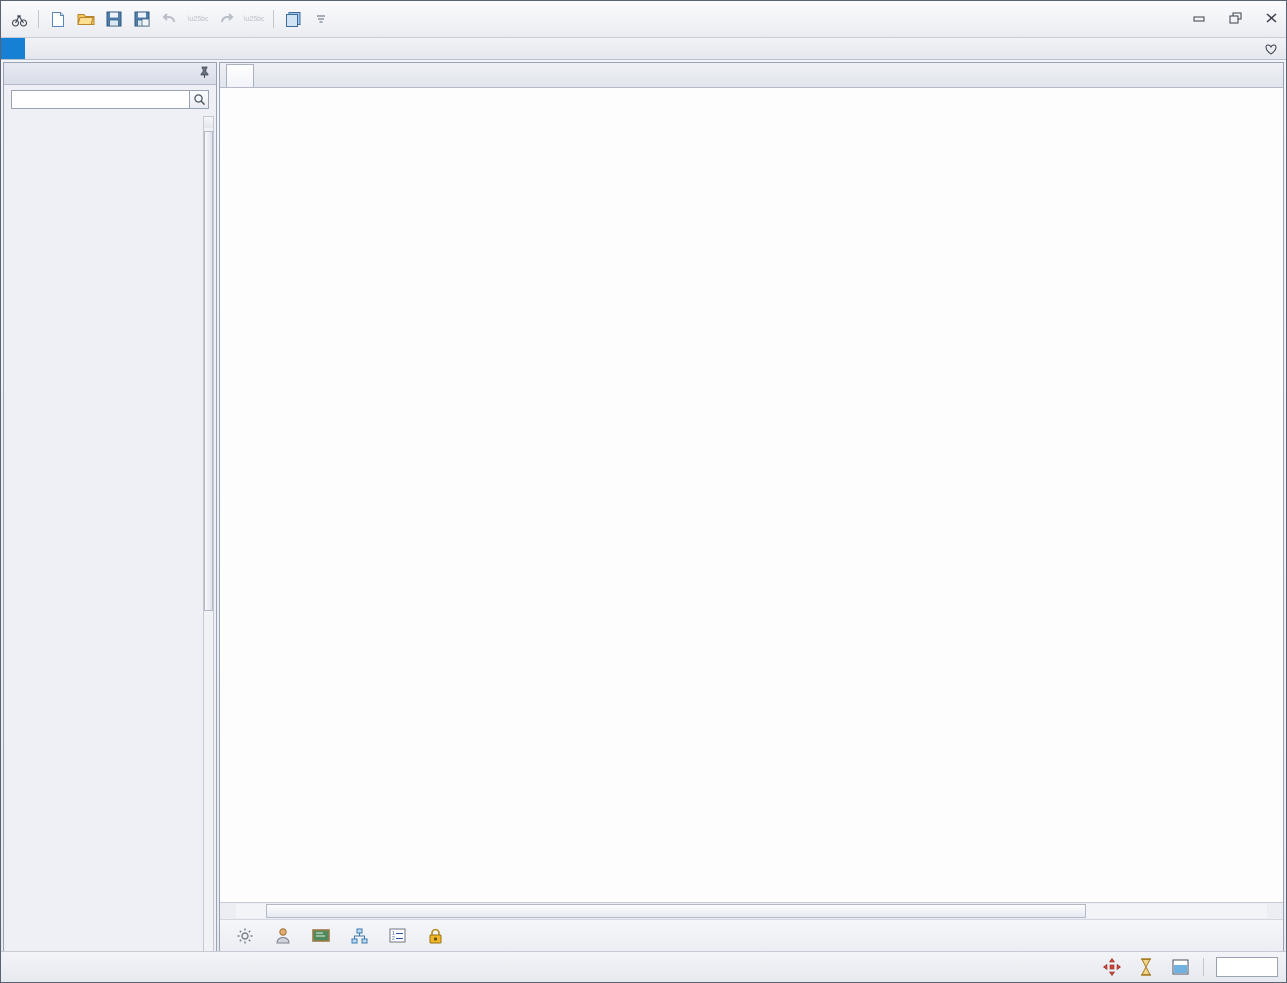 This screenshot has width=1287, height=983. I want to click on sitemap-icon, so click(359, 936).